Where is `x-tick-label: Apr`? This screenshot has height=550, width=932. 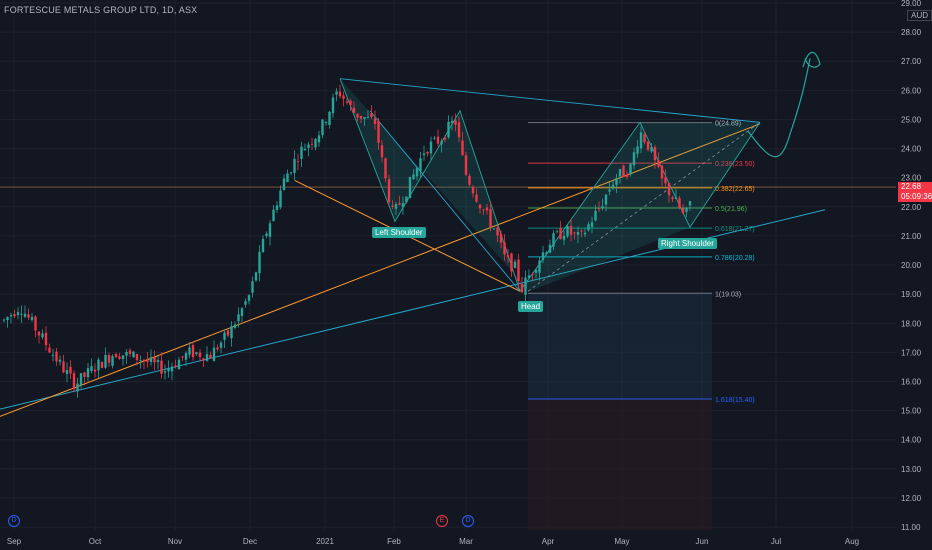 x-tick-label: Apr is located at coordinates (548, 541).